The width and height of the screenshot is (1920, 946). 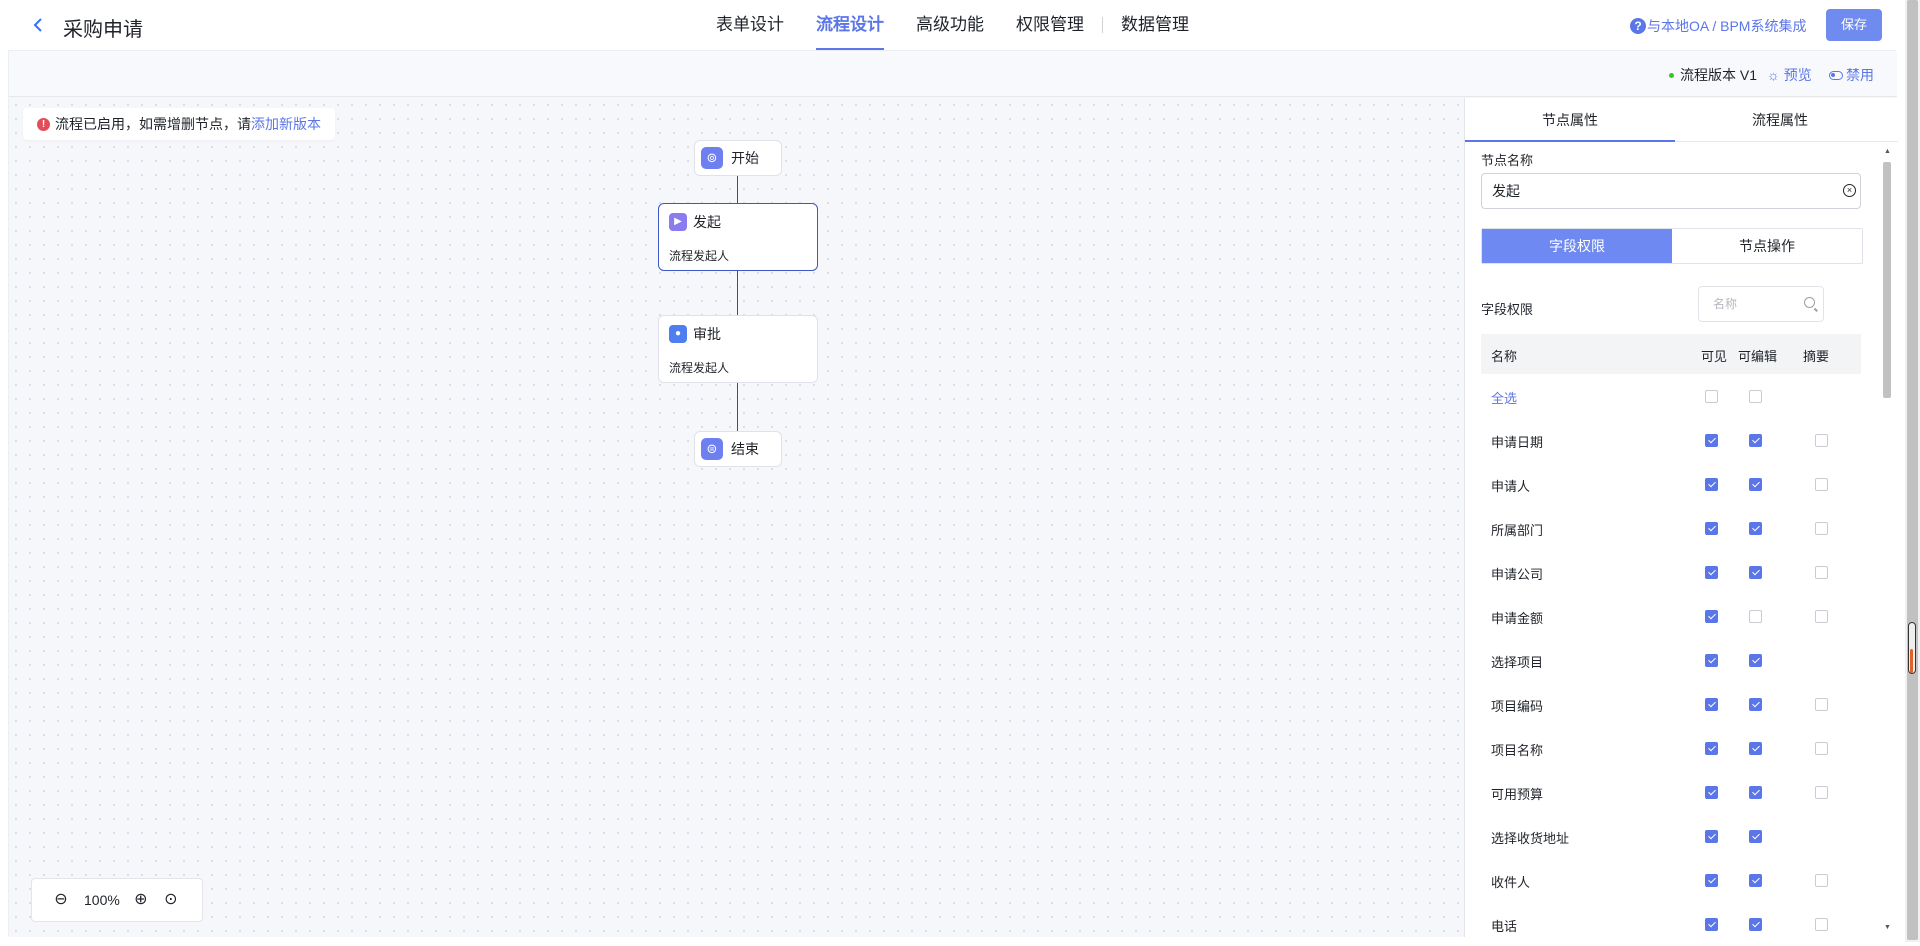 What do you see at coordinates (1718, 26) in the screenshot?
I see `integrate-link: ? 与本地OA / BPM系统集成` at bounding box center [1718, 26].